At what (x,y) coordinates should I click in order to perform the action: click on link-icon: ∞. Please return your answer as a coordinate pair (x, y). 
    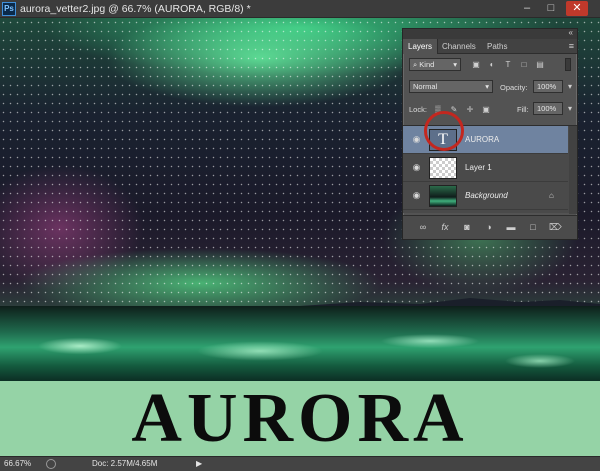
    Looking at the image, I should click on (423, 227).